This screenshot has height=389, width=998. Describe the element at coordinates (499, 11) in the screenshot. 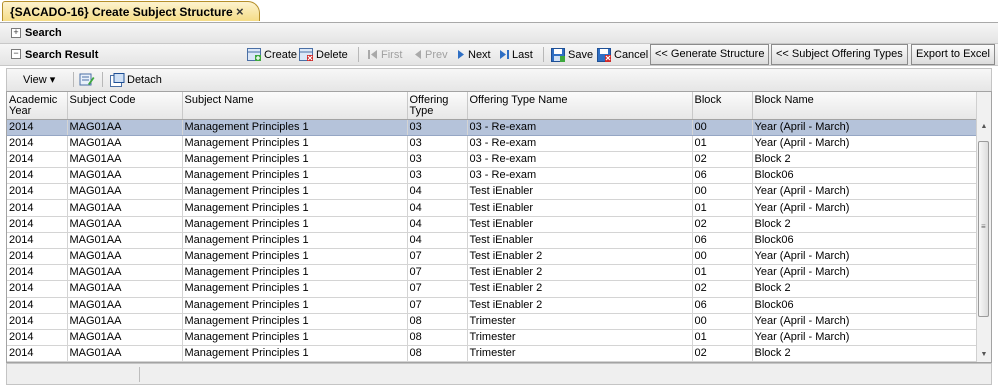

I see `tab-strip: {SACADO-16} Create Subject Structure ×` at that location.